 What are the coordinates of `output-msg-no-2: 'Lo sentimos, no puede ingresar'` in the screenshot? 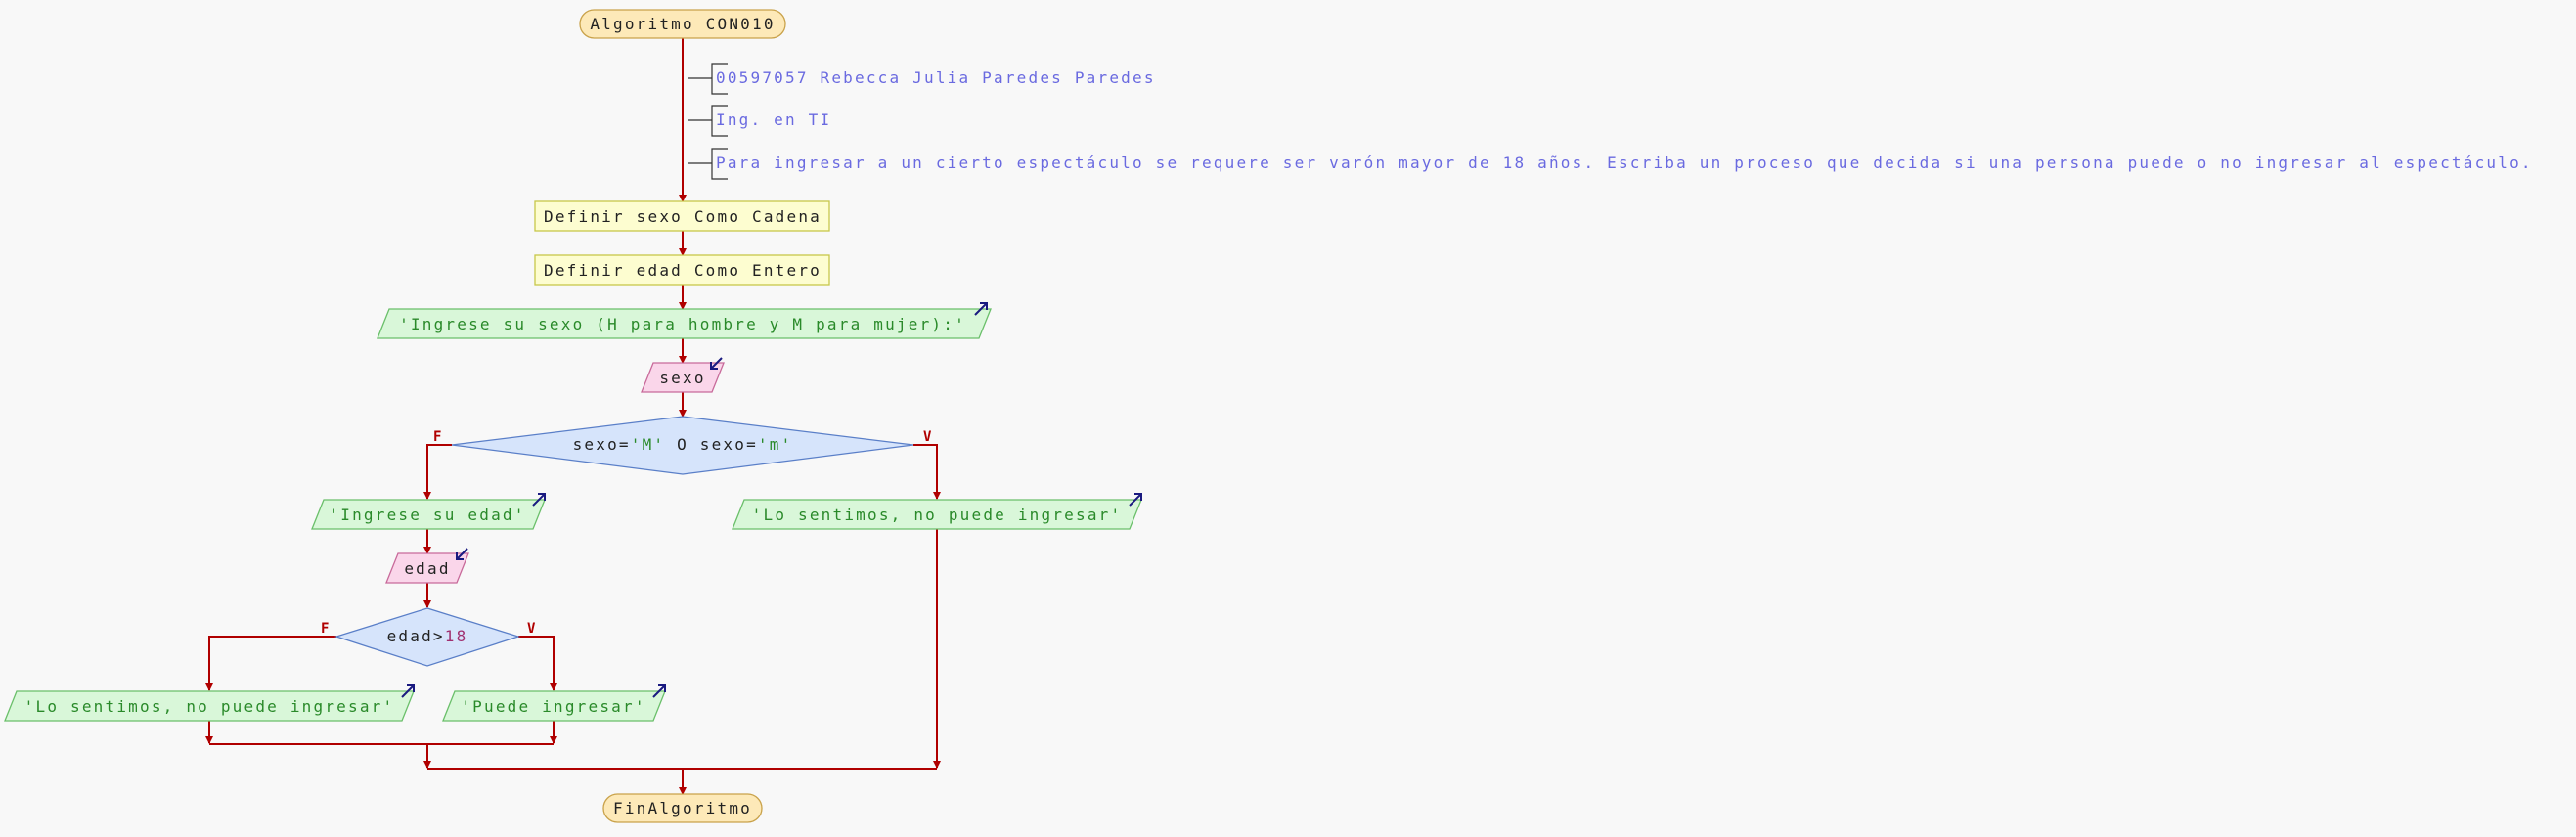 It's located at (209, 703).